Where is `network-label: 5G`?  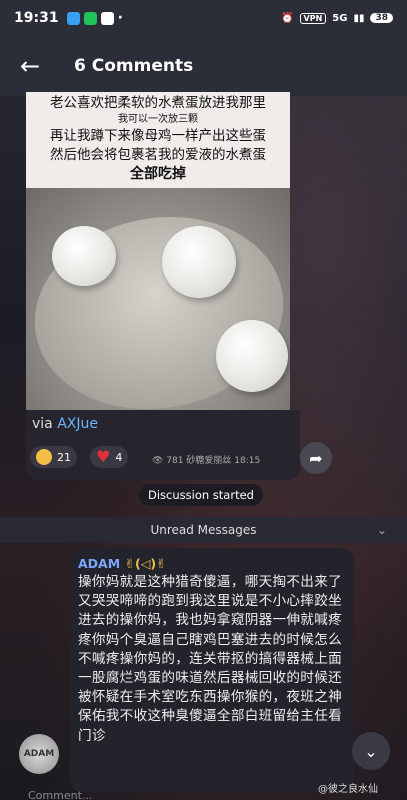 network-label: 5G is located at coordinates (340, 18).